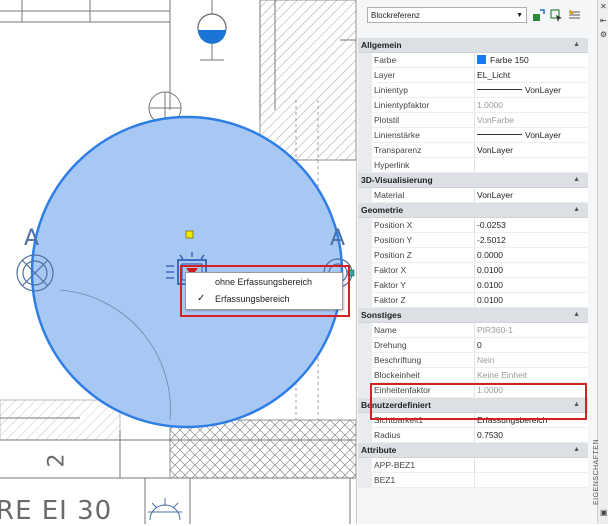 The image size is (608, 526). What do you see at coordinates (603, 6) in the screenshot?
I see `close-icon: ✕` at bounding box center [603, 6].